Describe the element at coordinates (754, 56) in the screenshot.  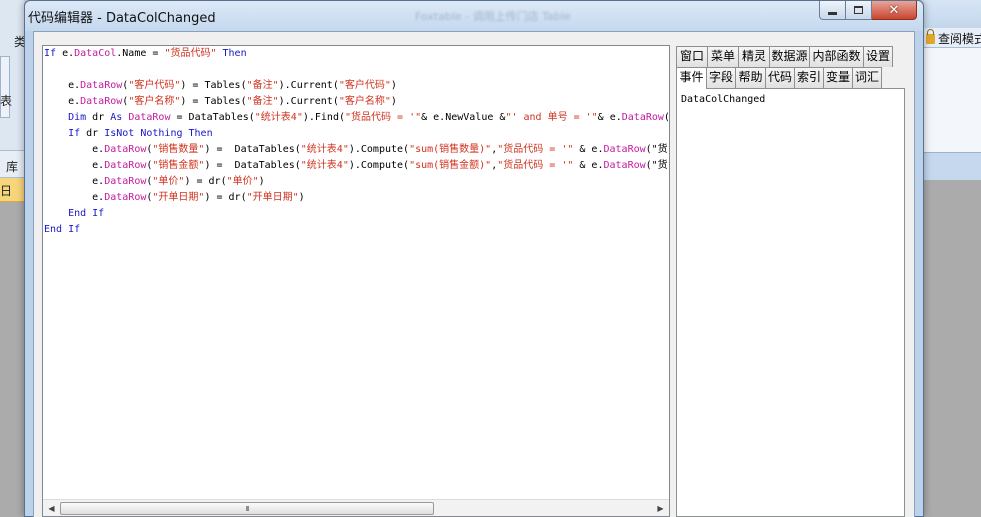
I see `tab-wizard: 精灵` at that location.